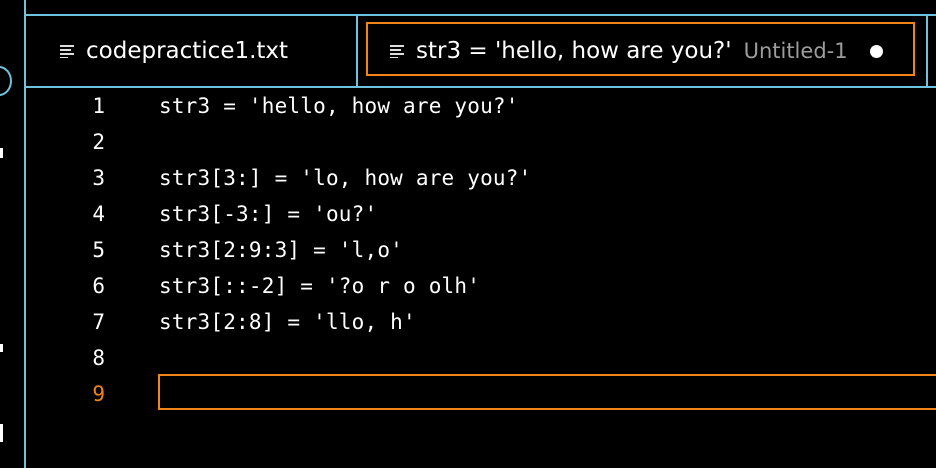 The width and height of the screenshot is (936, 468). Describe the element at coordinates (481, 250) in the screenshot. I see `editor-line: 5 str3[2:9:3] = 'l,o'` at that location.